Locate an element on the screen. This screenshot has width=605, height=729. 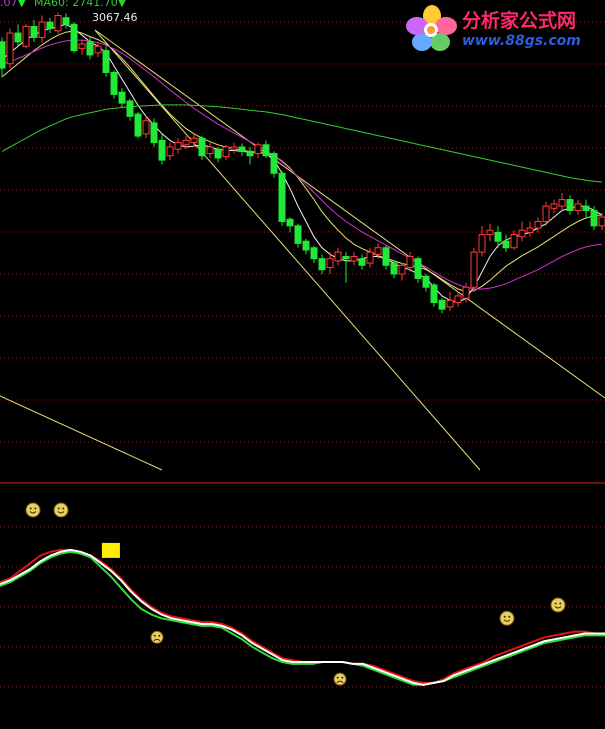
trendline-lower is located at coordinates (81, 433).